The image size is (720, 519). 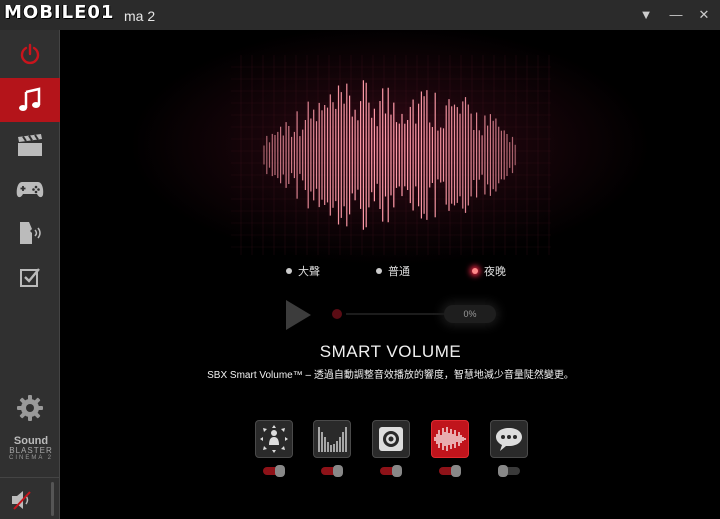 What do you see at coordinates (274, 471) in the screenshot?
I see `feature-surround-toggle` at bounding box center [274, 471].